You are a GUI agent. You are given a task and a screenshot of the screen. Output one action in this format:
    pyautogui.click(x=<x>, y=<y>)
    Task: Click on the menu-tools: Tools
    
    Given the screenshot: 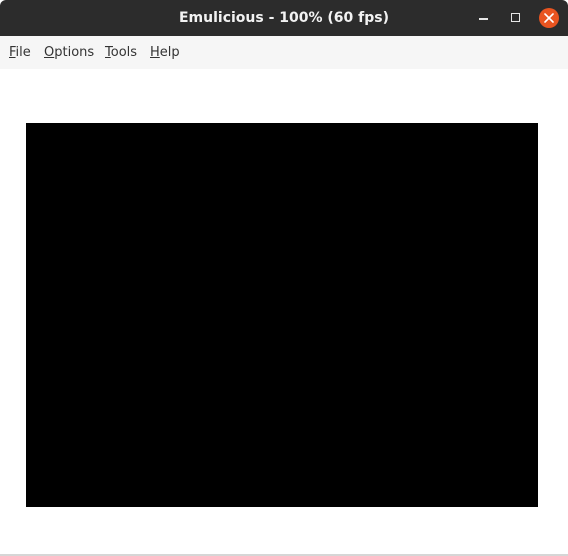 What is the action you would take?
    pyautogui.click(x=121, y=52)
    